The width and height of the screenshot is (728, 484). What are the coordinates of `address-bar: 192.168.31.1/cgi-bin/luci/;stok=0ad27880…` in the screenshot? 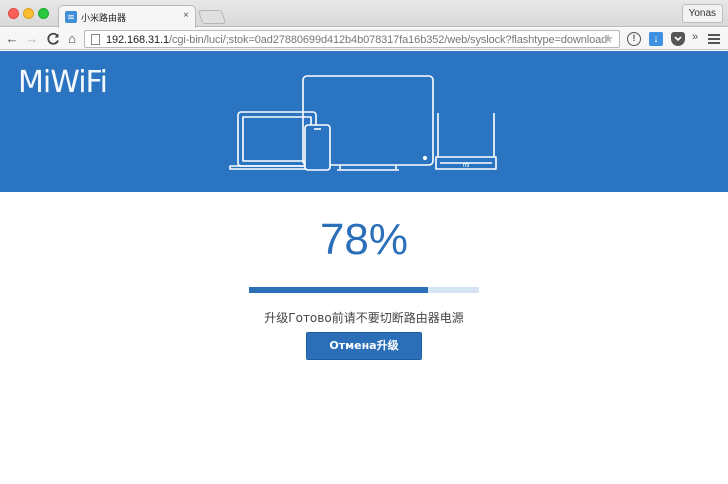 It's located at (352, 39).